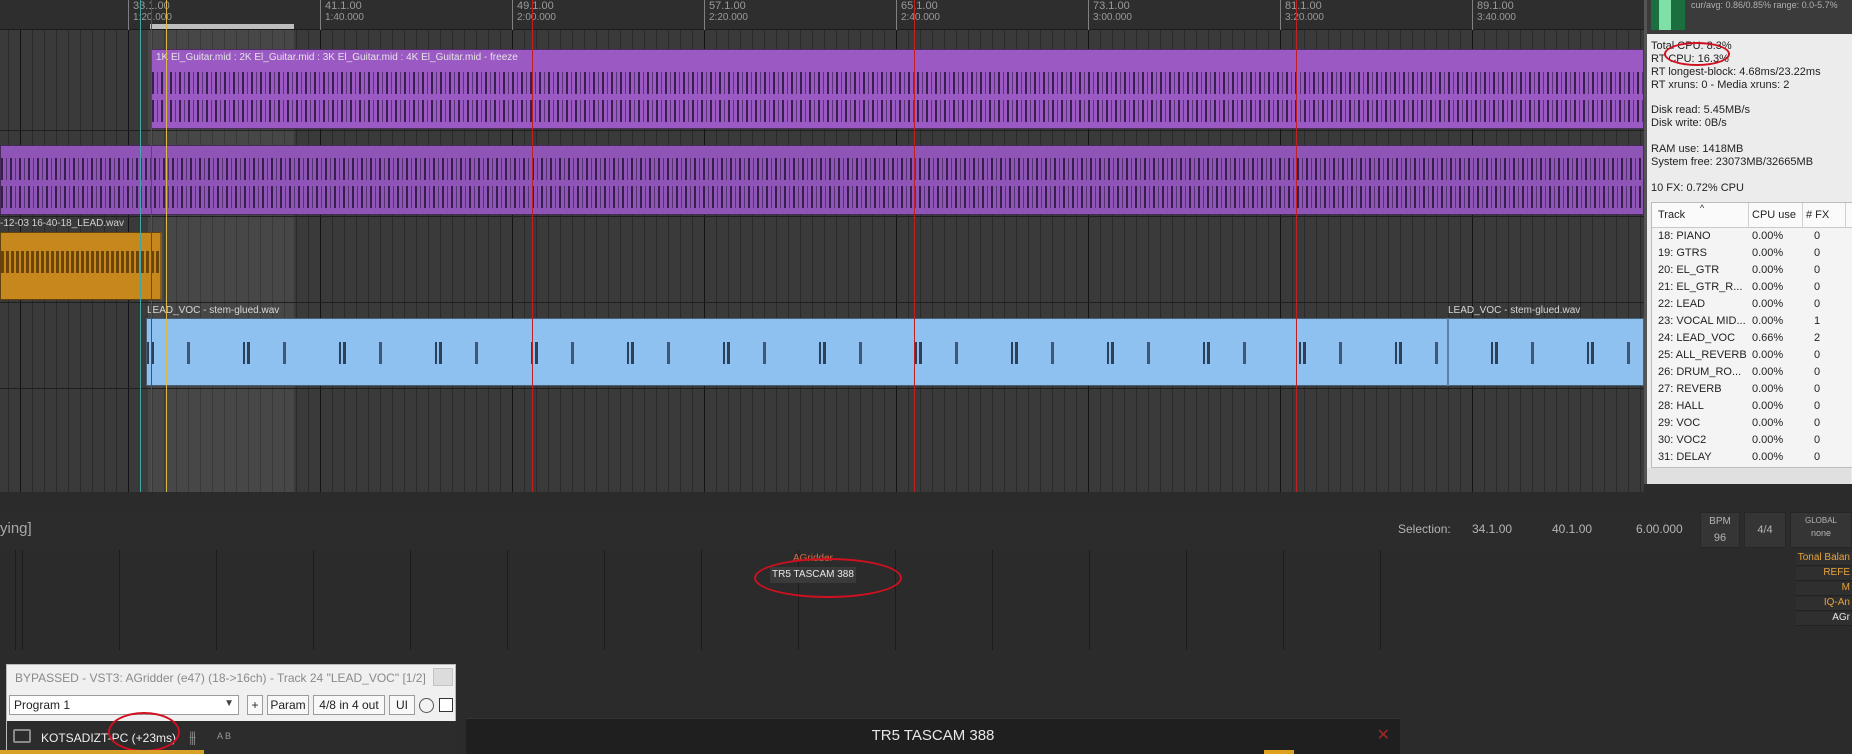 The width and height of the screenshot is (1852, 754). What do you see at coordinates (443, 677) in the screenshot?
I see `close-button` at bounding box center [443, 677].